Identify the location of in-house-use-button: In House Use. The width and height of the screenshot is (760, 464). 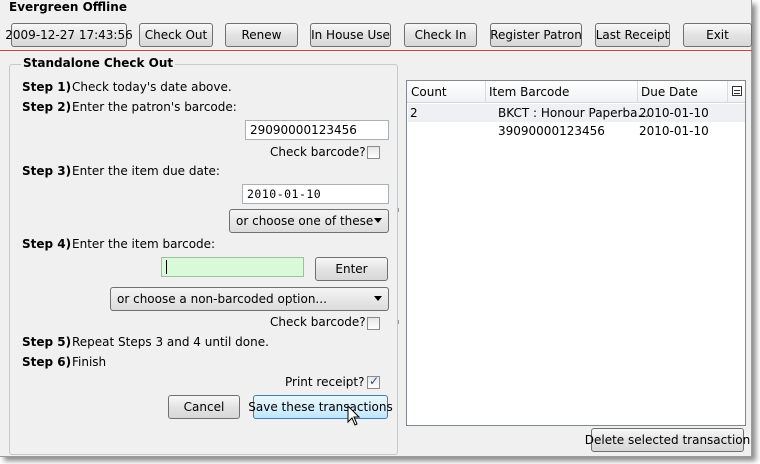
(350, 35).